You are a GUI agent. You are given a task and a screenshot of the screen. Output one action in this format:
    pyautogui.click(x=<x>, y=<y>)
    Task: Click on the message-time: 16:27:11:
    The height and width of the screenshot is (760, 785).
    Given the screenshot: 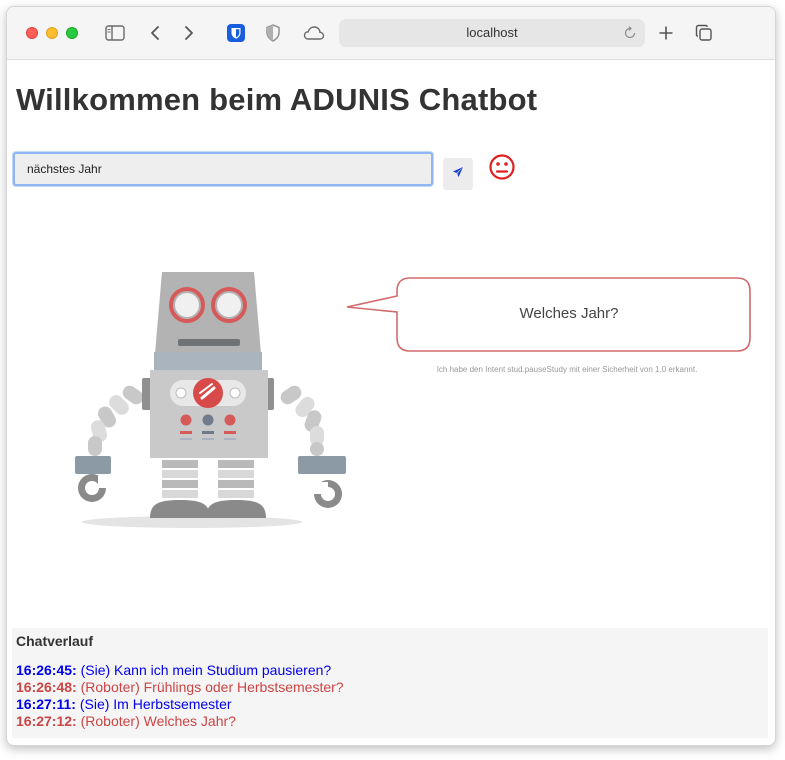 What is the action you would take?
    pyautogui.click(x=46, y=704)
    